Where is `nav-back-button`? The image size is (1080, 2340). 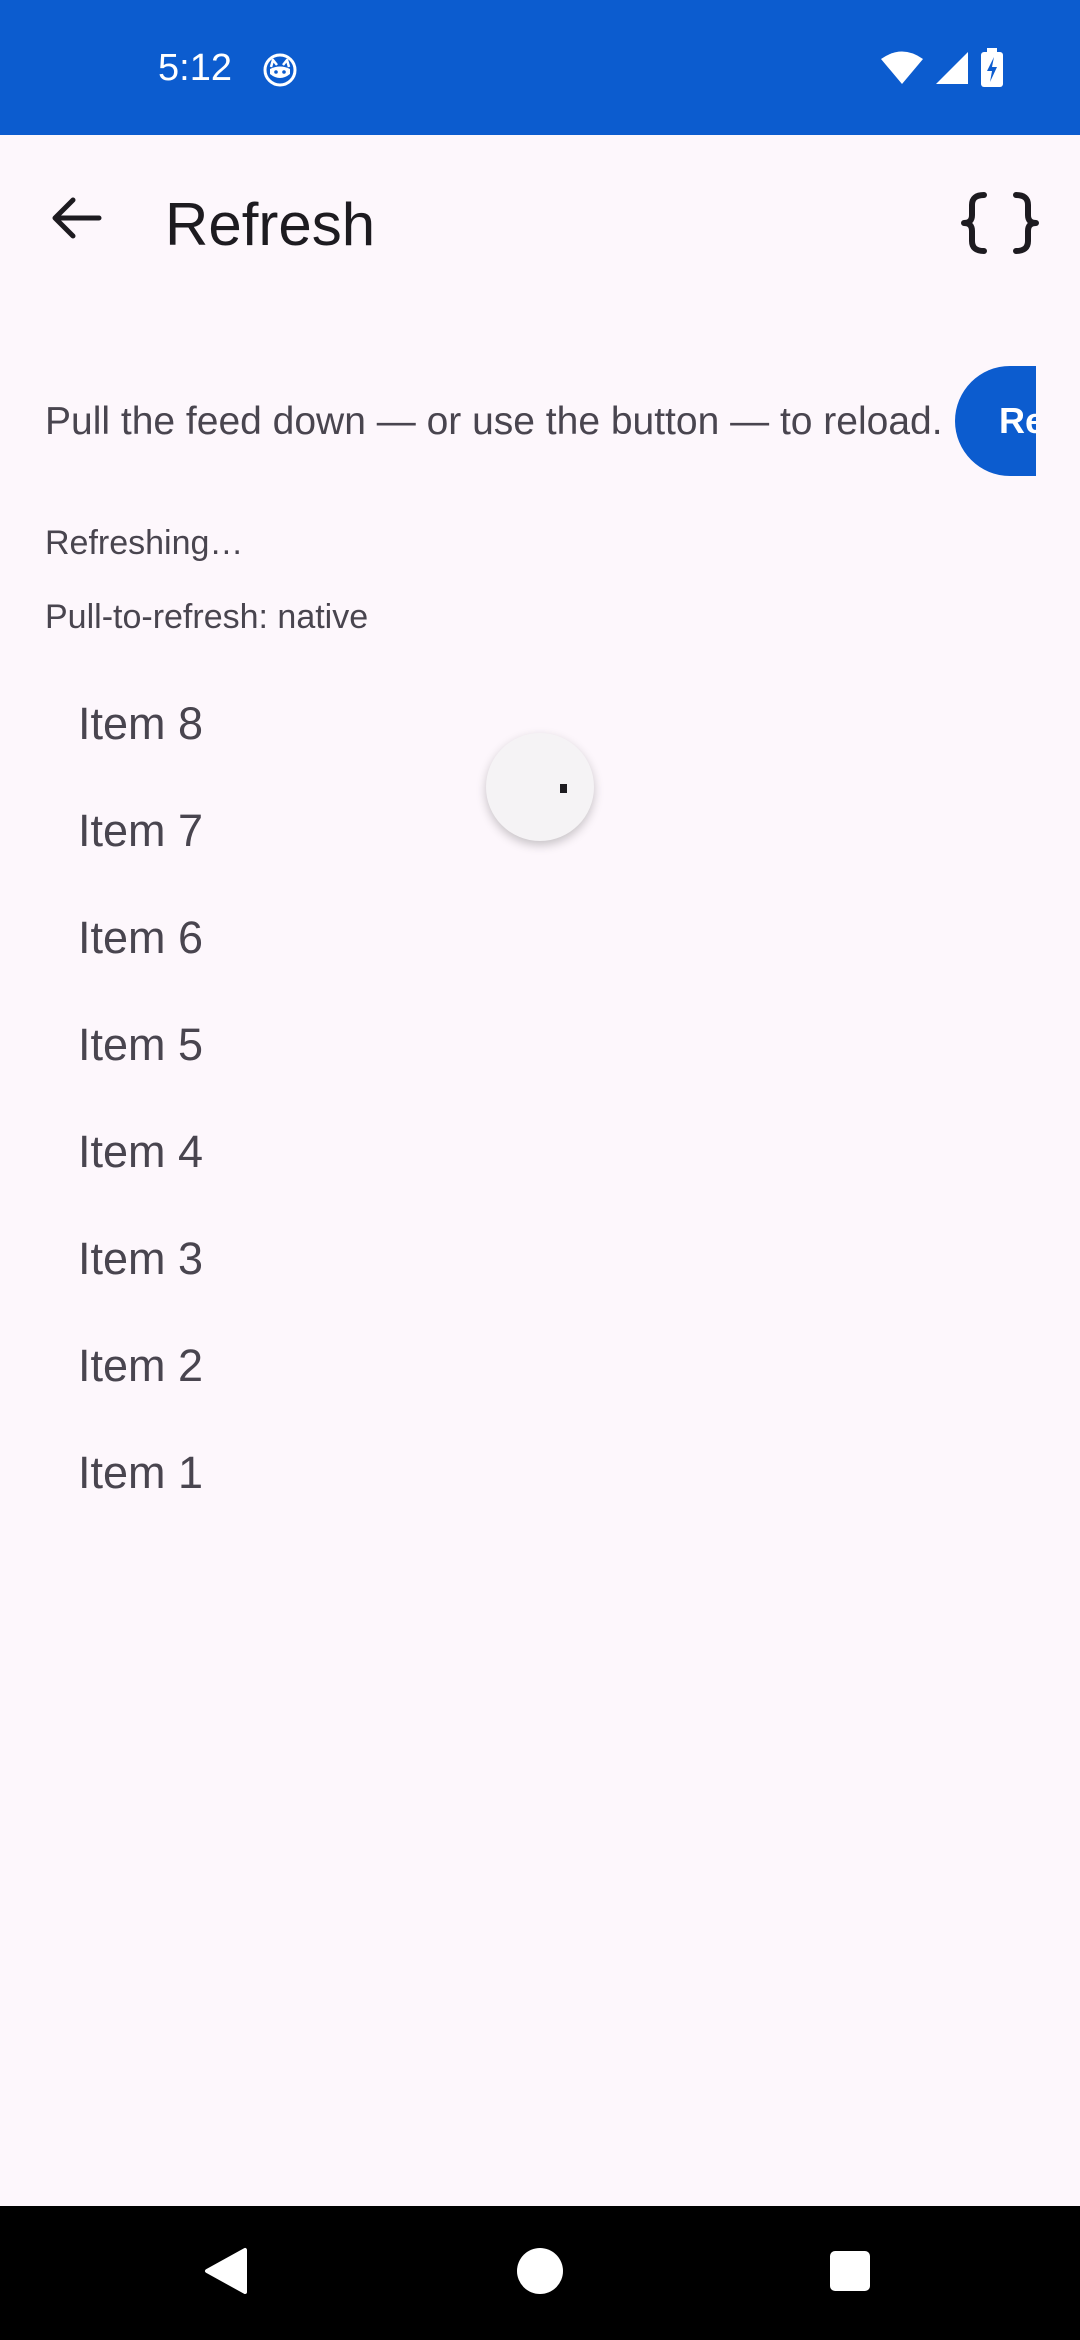
nav-back-button is located at coordinates (226, 2273).